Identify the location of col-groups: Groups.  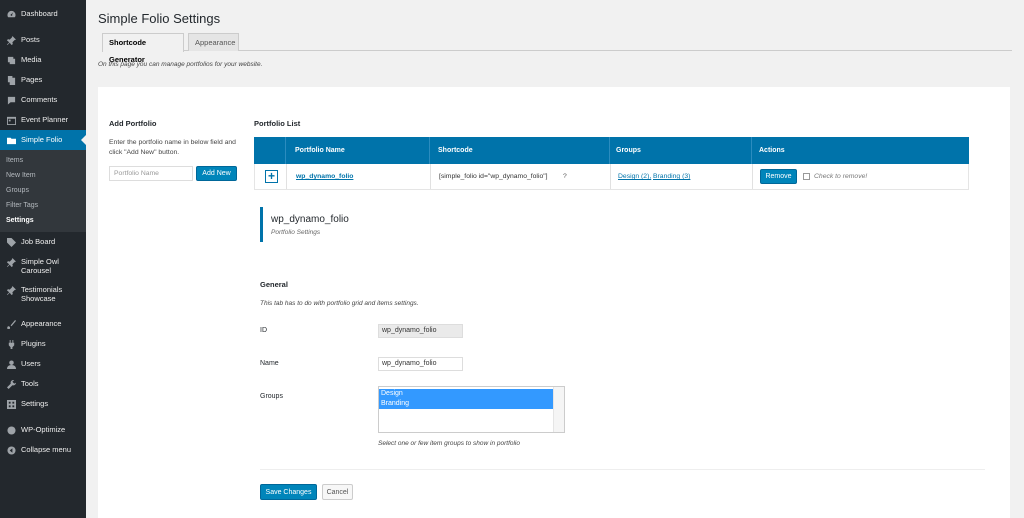
(628, 150).